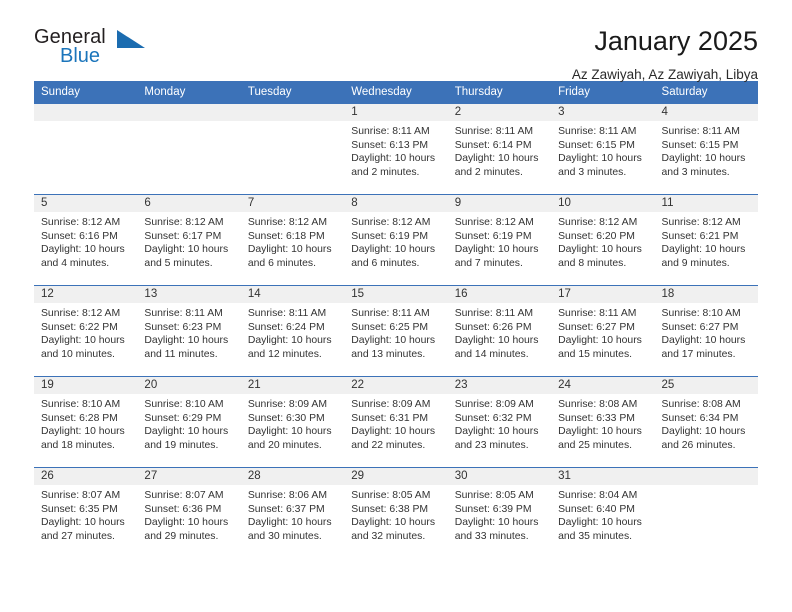 The height and width of the screenshot is (612, 792). What do you see at coordinates (86, 476) in the screenshot?
I see `day-number: 26` at bounding box center [86, 476].